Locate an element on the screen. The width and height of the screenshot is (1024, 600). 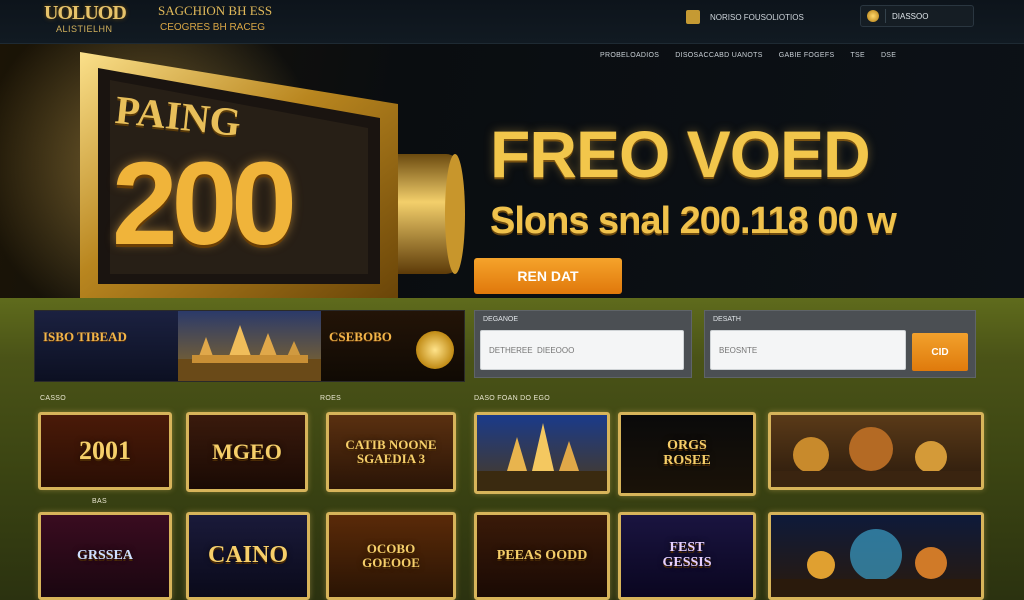
account-text: NORISO FOUSOLIOTIOS is located at coordinates (757, 17).